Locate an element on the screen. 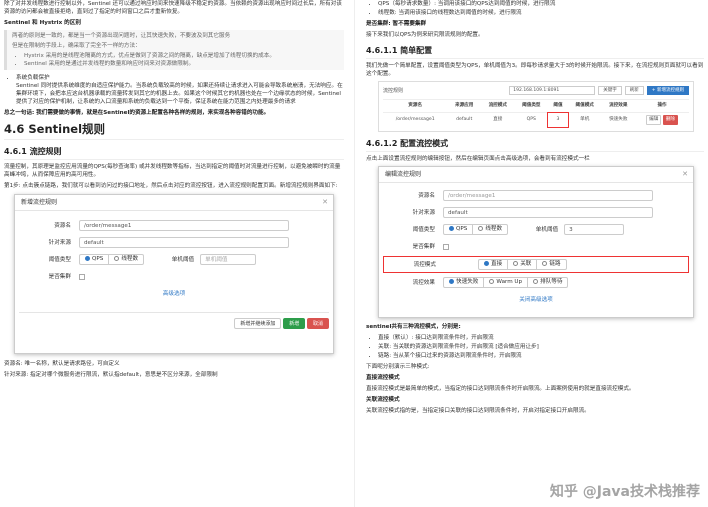 The width and height of the screenshot is (708, 507). radio-warm-up: Warm Up is located at coordinates (505, 282).